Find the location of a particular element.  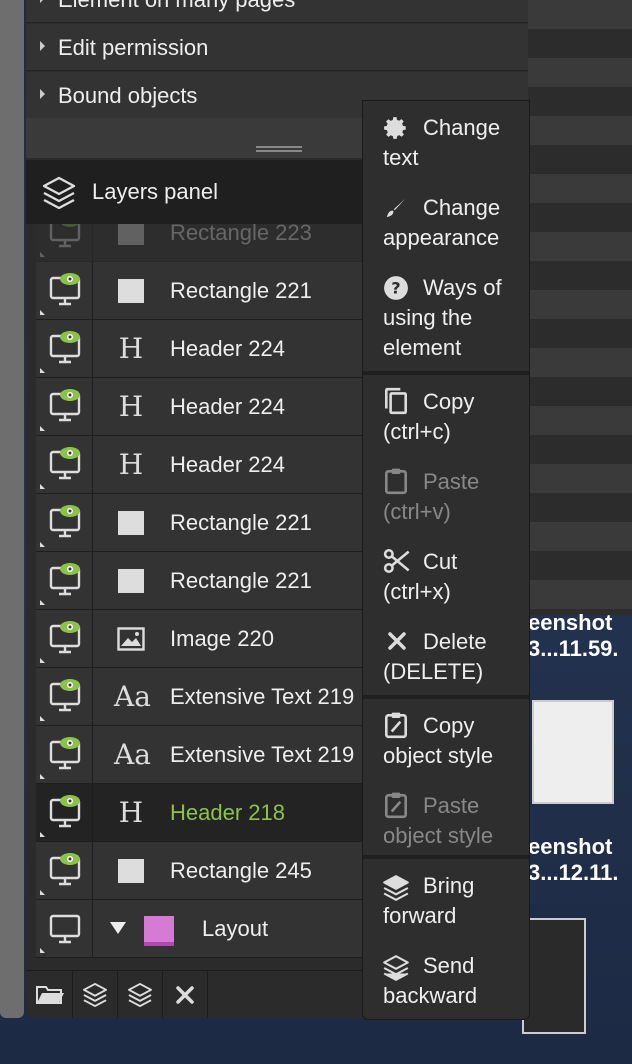

layer-name: Rectangle 223 is located at coordinates (241, 234).